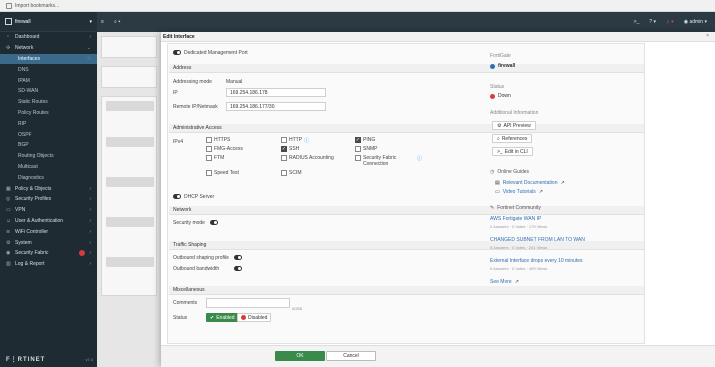 This screenshot has height=367, width=715. What do you see at coordinates (300, 356) in the screenshot?
I see `ok-button: OK` at bounding box center [300, 356].